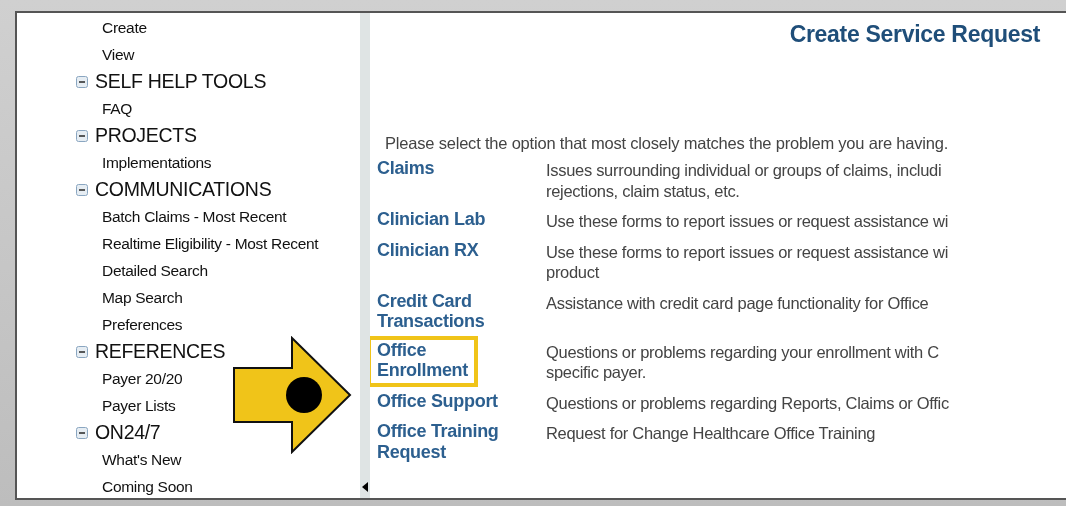  I want to click on option-link: Clinician Lab, so click(431, 220).